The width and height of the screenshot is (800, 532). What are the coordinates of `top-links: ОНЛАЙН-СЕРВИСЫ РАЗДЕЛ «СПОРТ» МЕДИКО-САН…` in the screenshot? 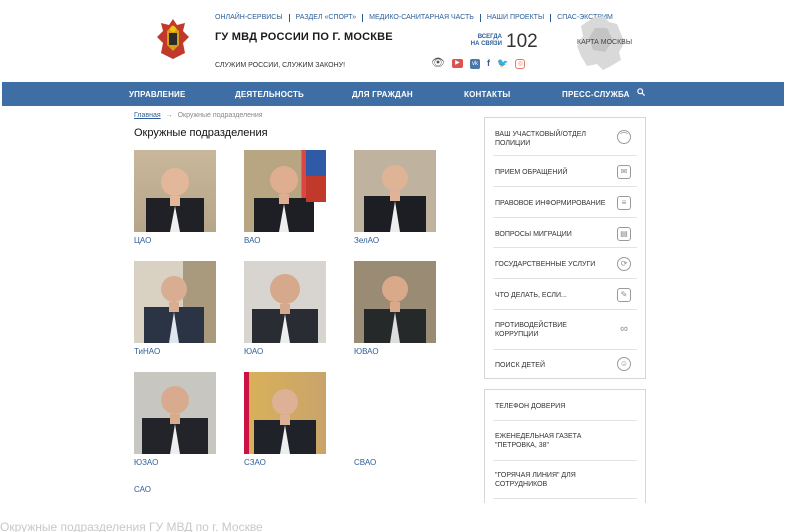 It's located at (417, 18).